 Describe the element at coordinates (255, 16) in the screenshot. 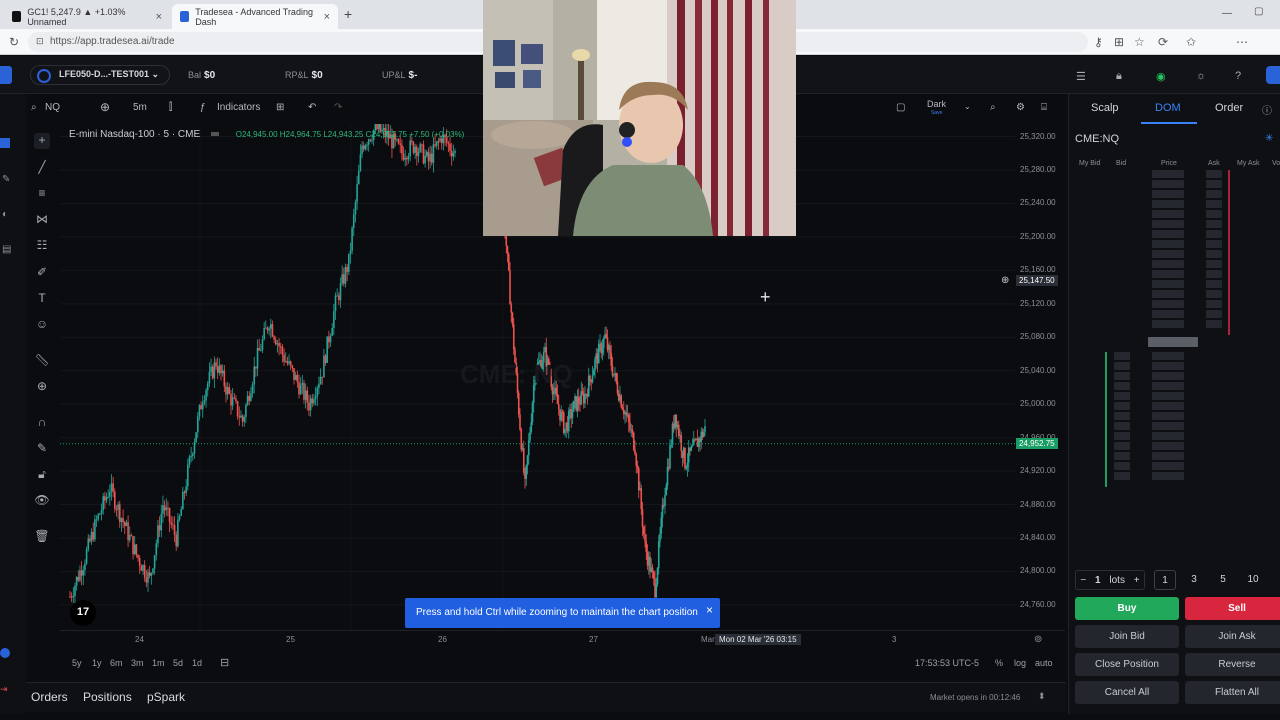

I see `browser-tab-tradesea: Tradesea - Advanced Trading Dash ×` at that location.